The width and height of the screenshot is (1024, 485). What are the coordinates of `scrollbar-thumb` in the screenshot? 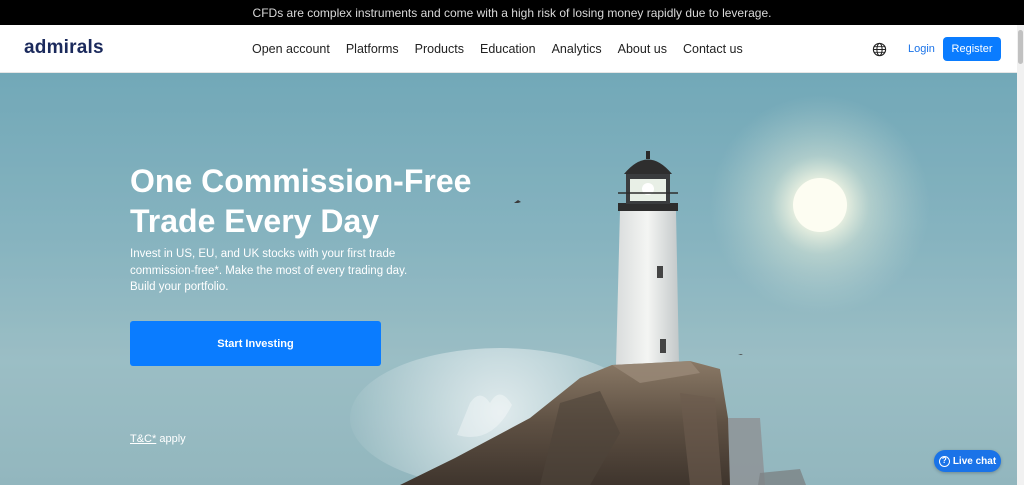 It's located at (1020, 47).